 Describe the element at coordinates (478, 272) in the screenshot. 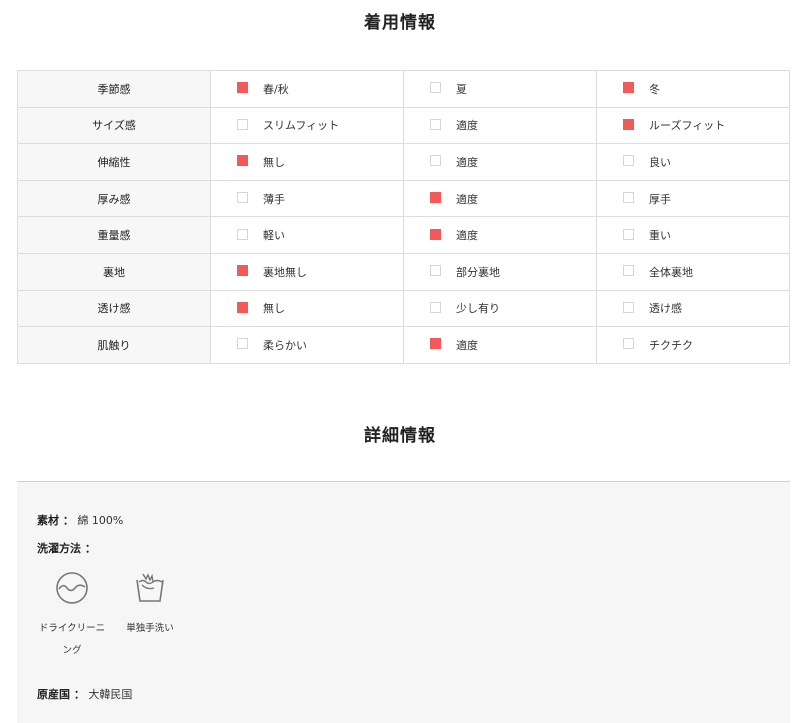

I see `fit-option-label: 部分裏地` at that location.